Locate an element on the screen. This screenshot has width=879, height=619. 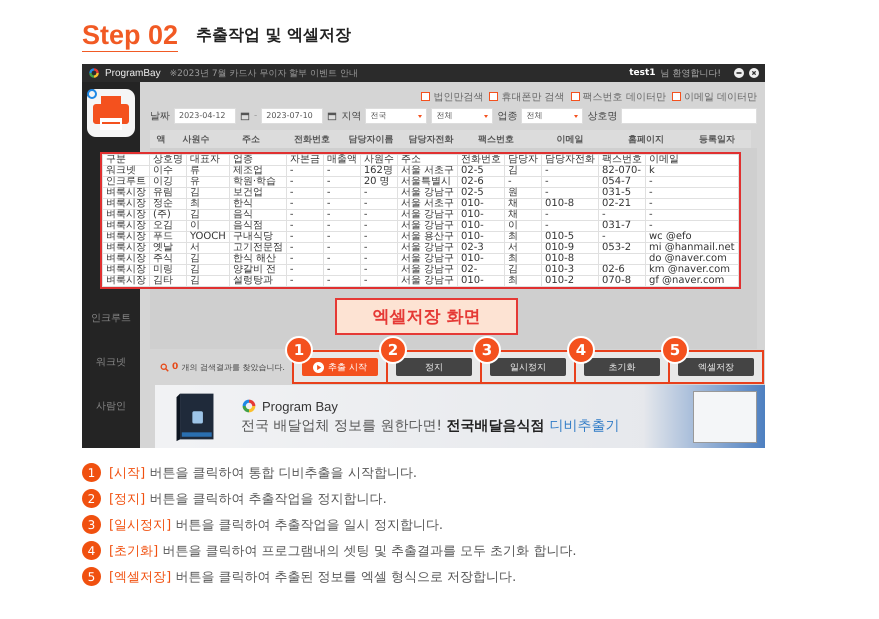
step-title: 추출작업 및 엑셀저장 is located at coordinates (274, 35).